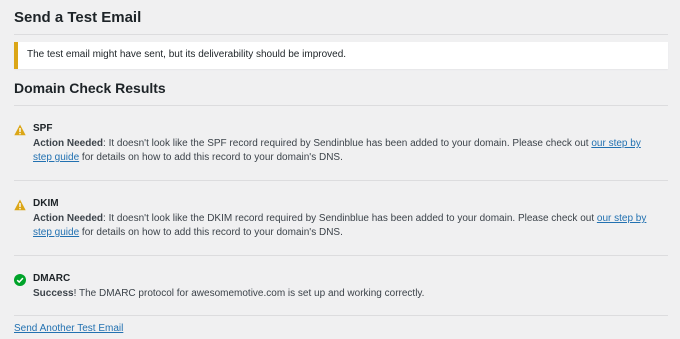 The image size is (680, 339). What do you see at coordinates (20, 280) in the screenshot?
I see `check-circle-icon` at bounding box center [20, 280].